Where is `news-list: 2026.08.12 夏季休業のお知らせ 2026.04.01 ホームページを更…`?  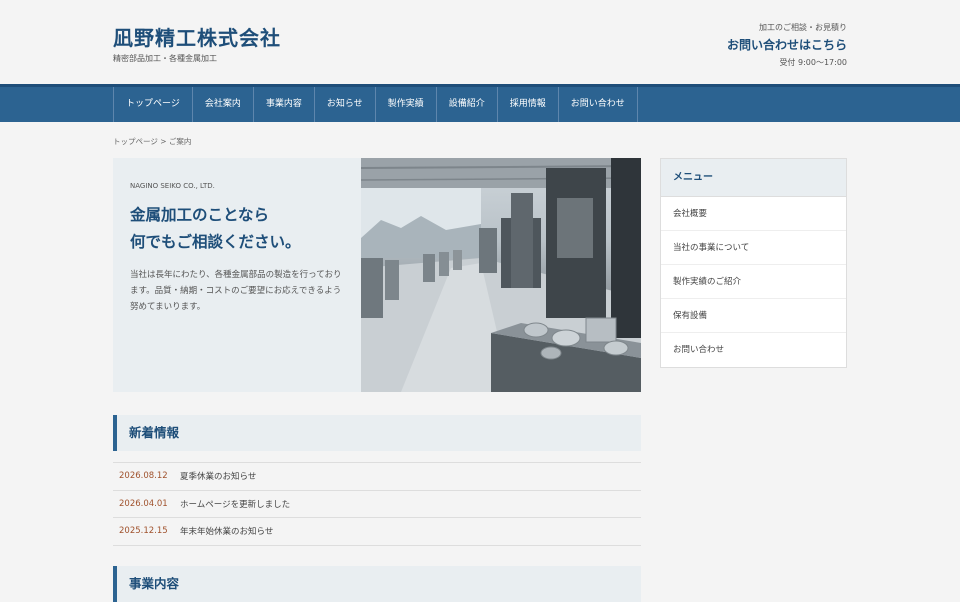 news-list: 2026.08.12 夏季休業のお知らせ 2026.04.01 ホームページを更… is located at coordinates (377, 504).